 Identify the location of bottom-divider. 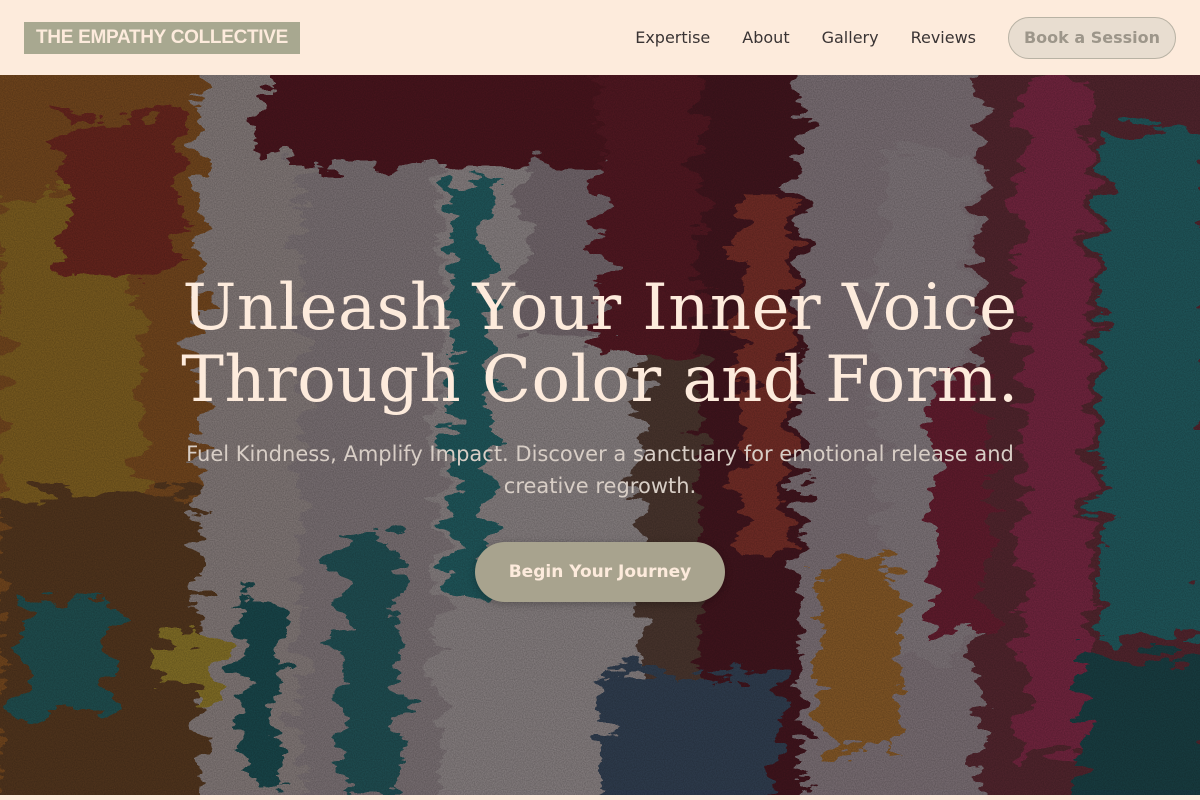
(600, 797).